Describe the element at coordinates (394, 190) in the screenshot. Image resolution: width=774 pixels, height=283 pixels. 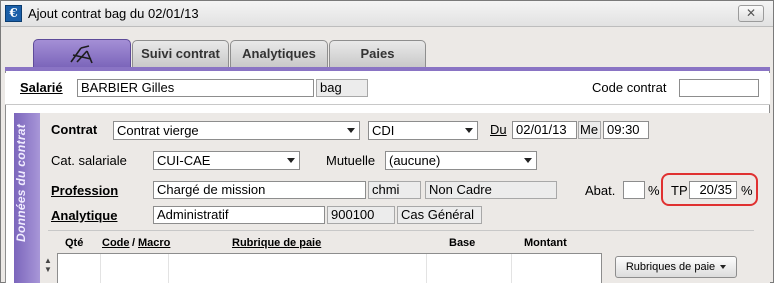
I see `profession-code-field: chmi` at that location.